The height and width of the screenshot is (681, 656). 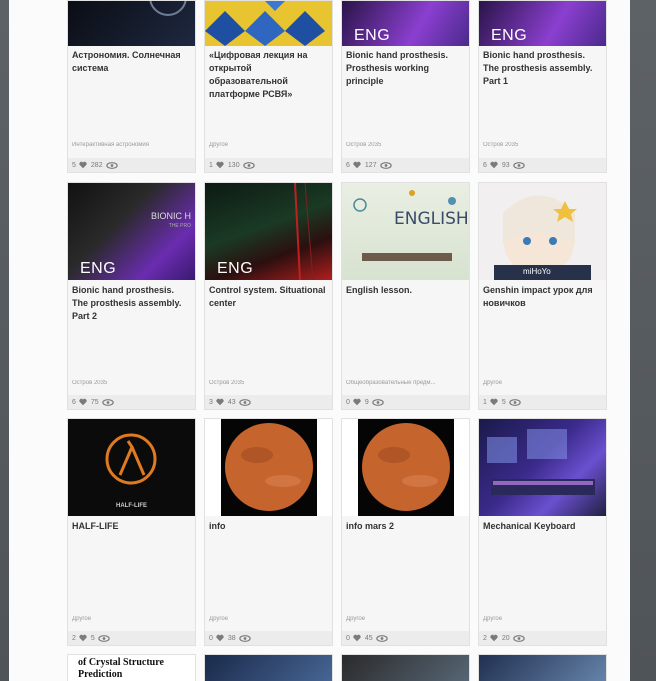 I want to click on card-title: info, so click(x=217, y=526).